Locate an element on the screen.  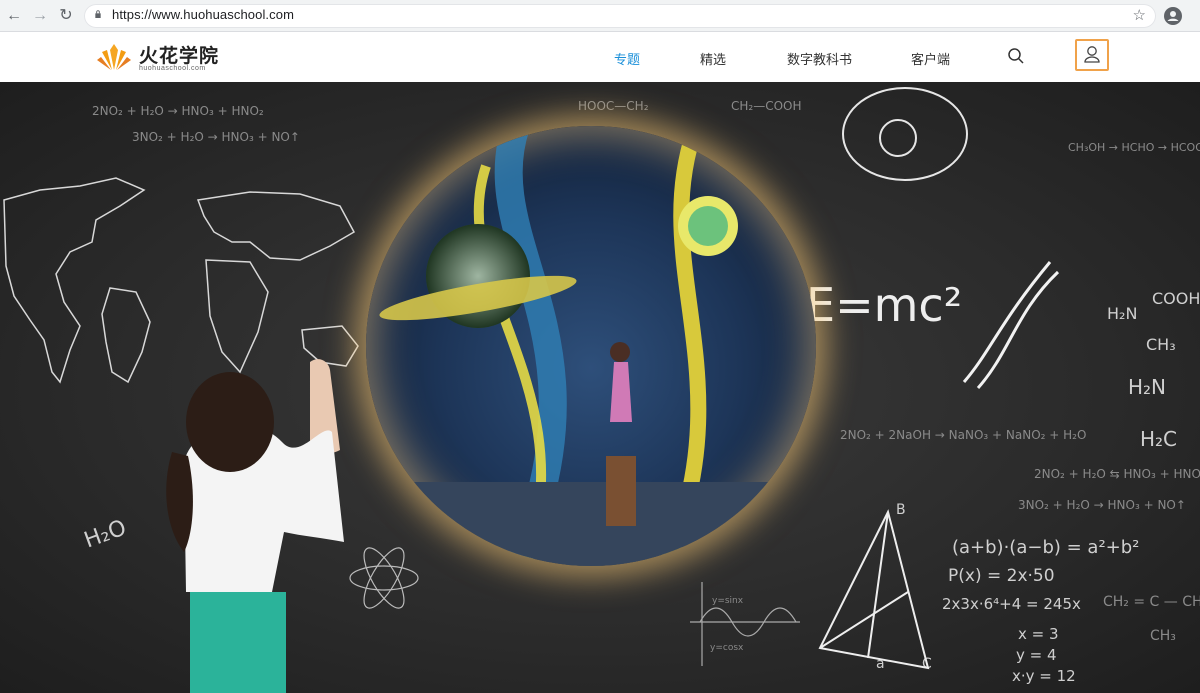
dna-drawing is located at coordinates (1011, 325).